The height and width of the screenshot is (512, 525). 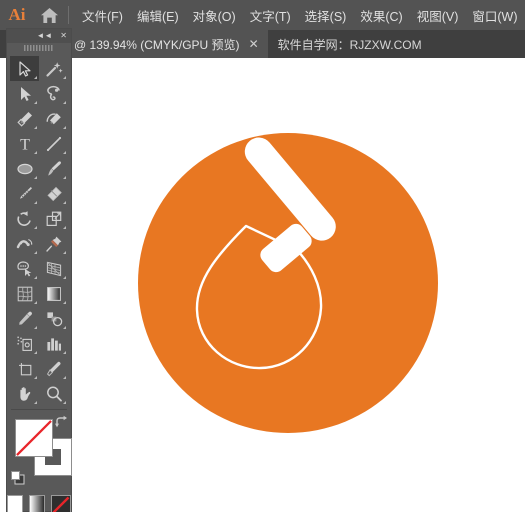 I want to click on column-graph-tool, so click(x=53, y=343).